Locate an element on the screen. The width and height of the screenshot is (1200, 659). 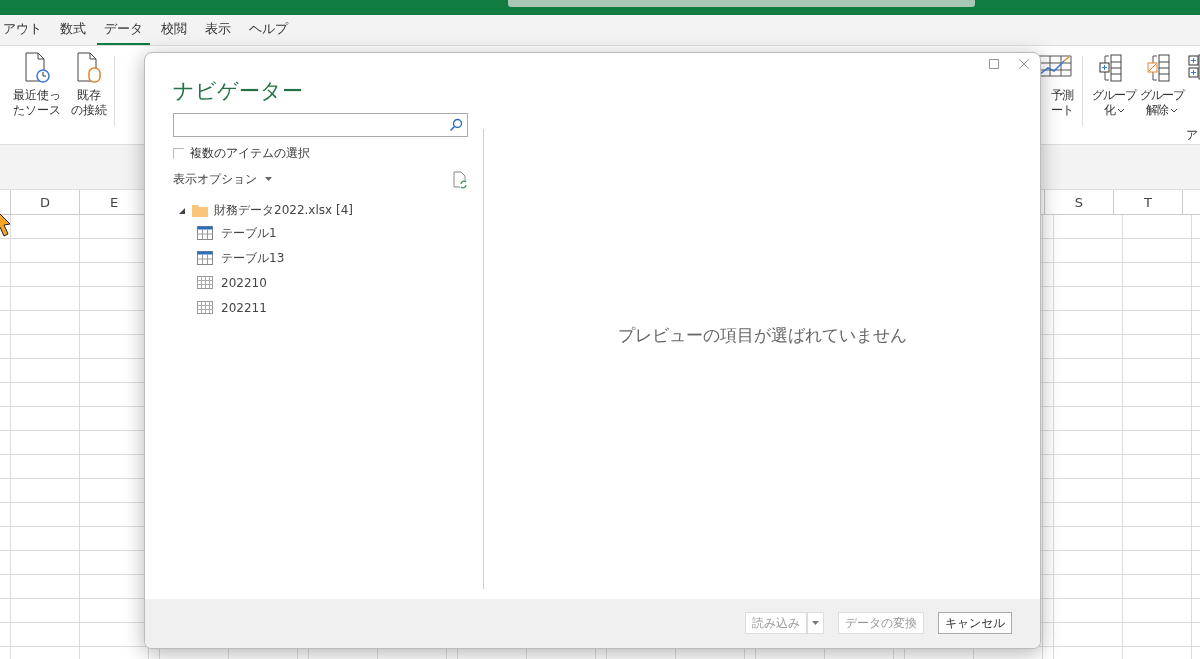
dialog-title: ナビゲーター is located at coordinates (238, 91).